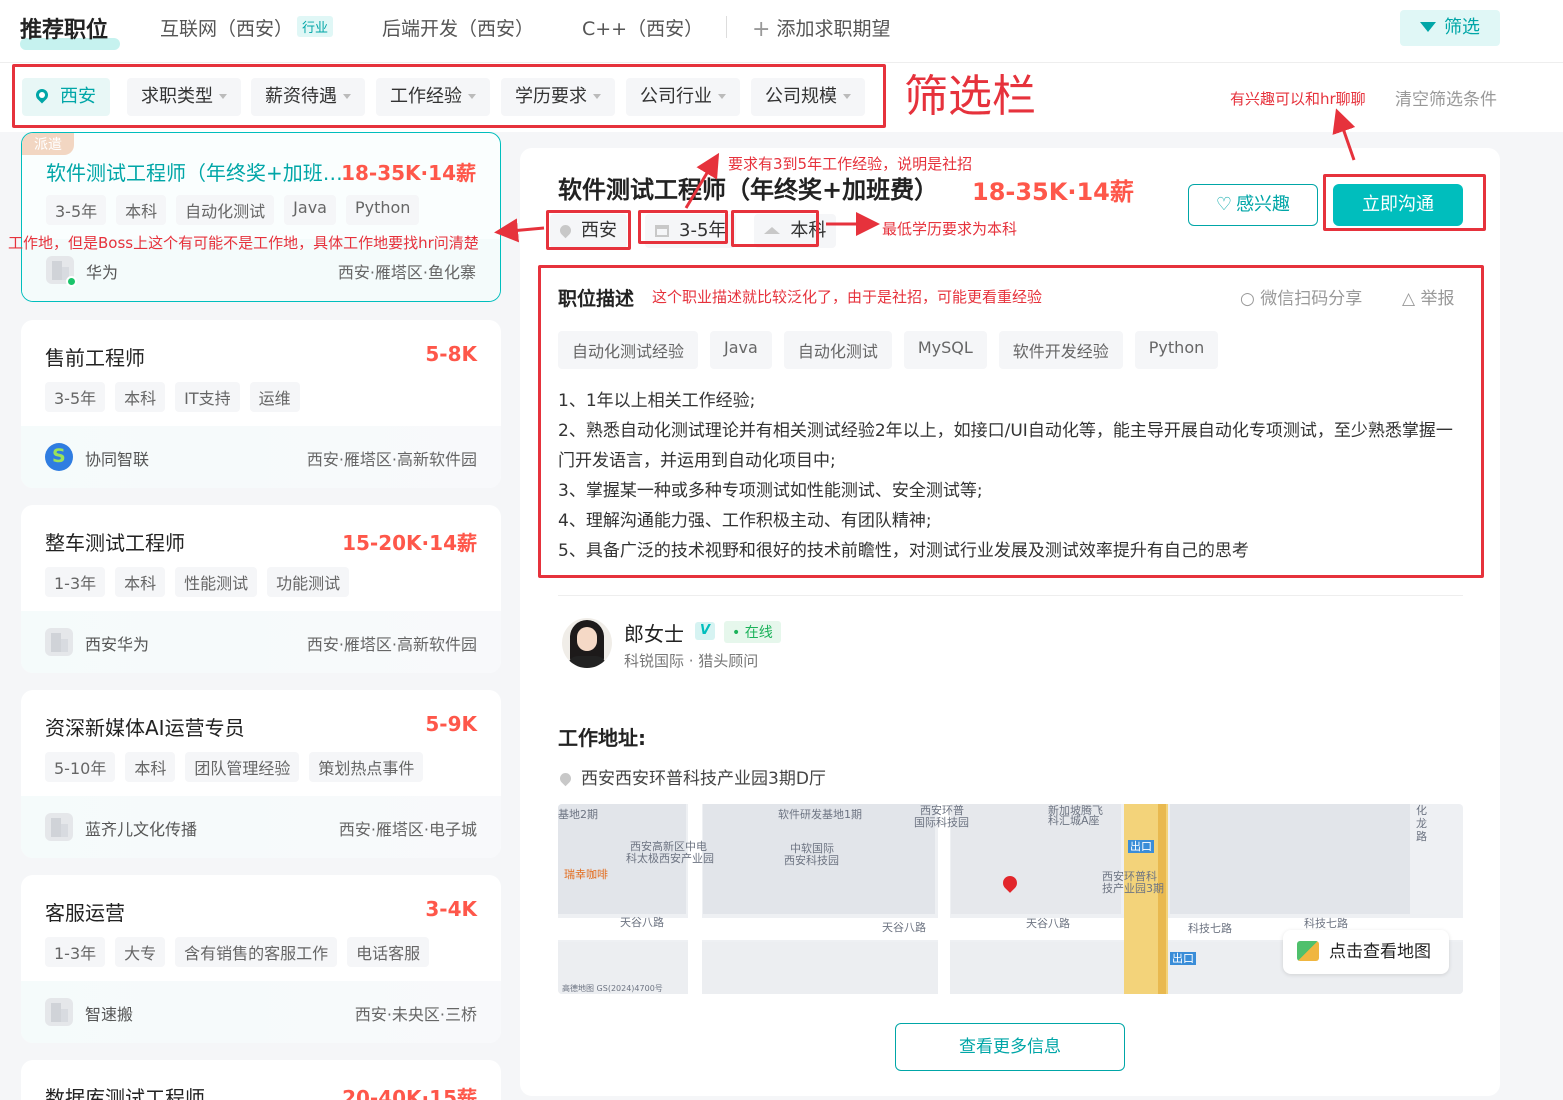  What do you see at coordinates (117, 644) in the screenshot?
I see `company-name: 西安华为` at bounding box center [117, 644].